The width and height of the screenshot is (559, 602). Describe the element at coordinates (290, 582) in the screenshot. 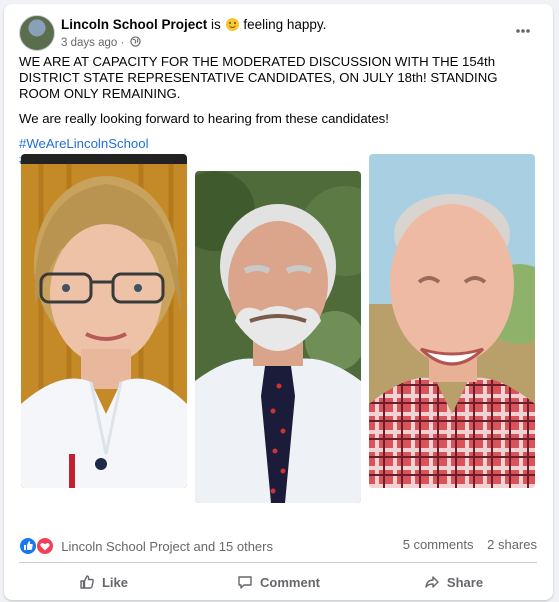

I see `comment-label: Comment` at that location.